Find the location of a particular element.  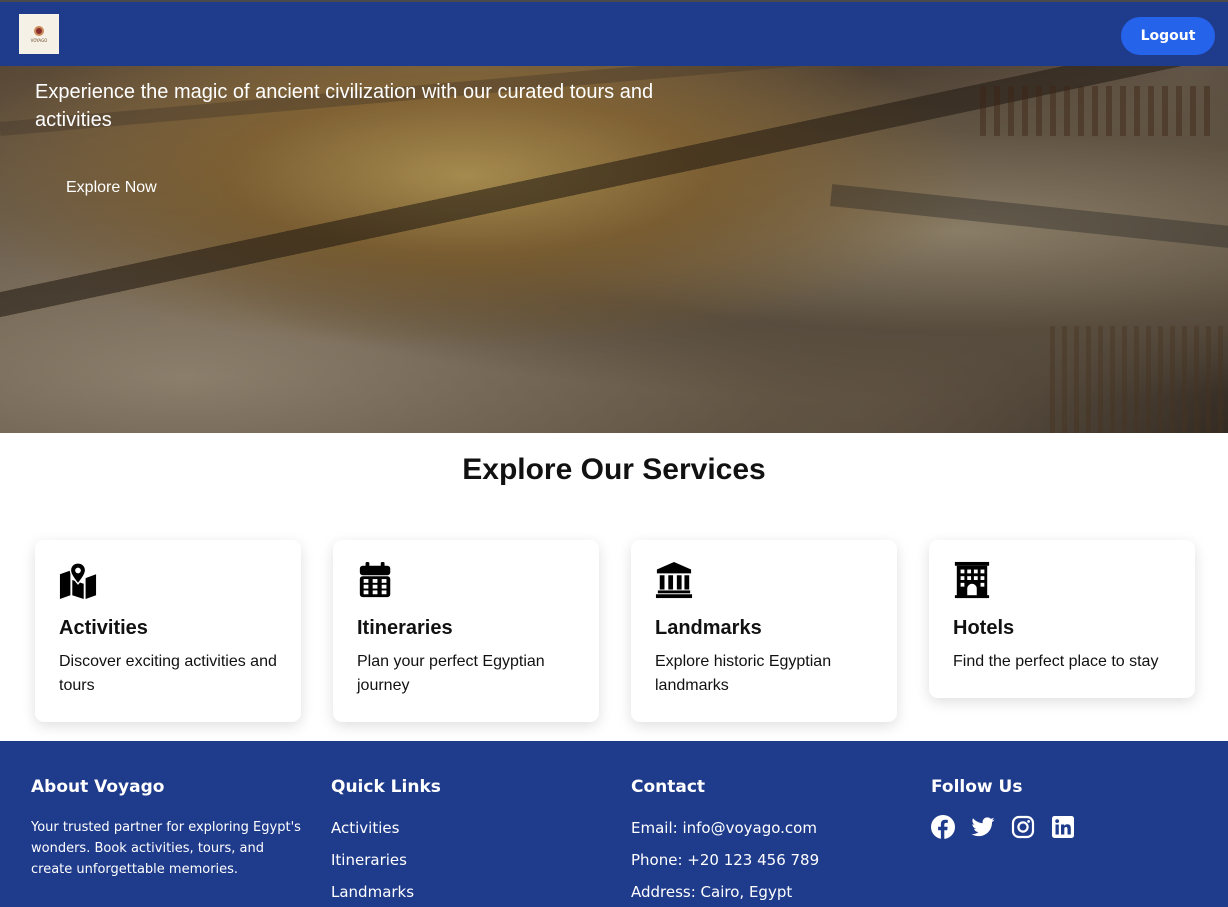

facebook-icon is located at coordinates (943, 827).